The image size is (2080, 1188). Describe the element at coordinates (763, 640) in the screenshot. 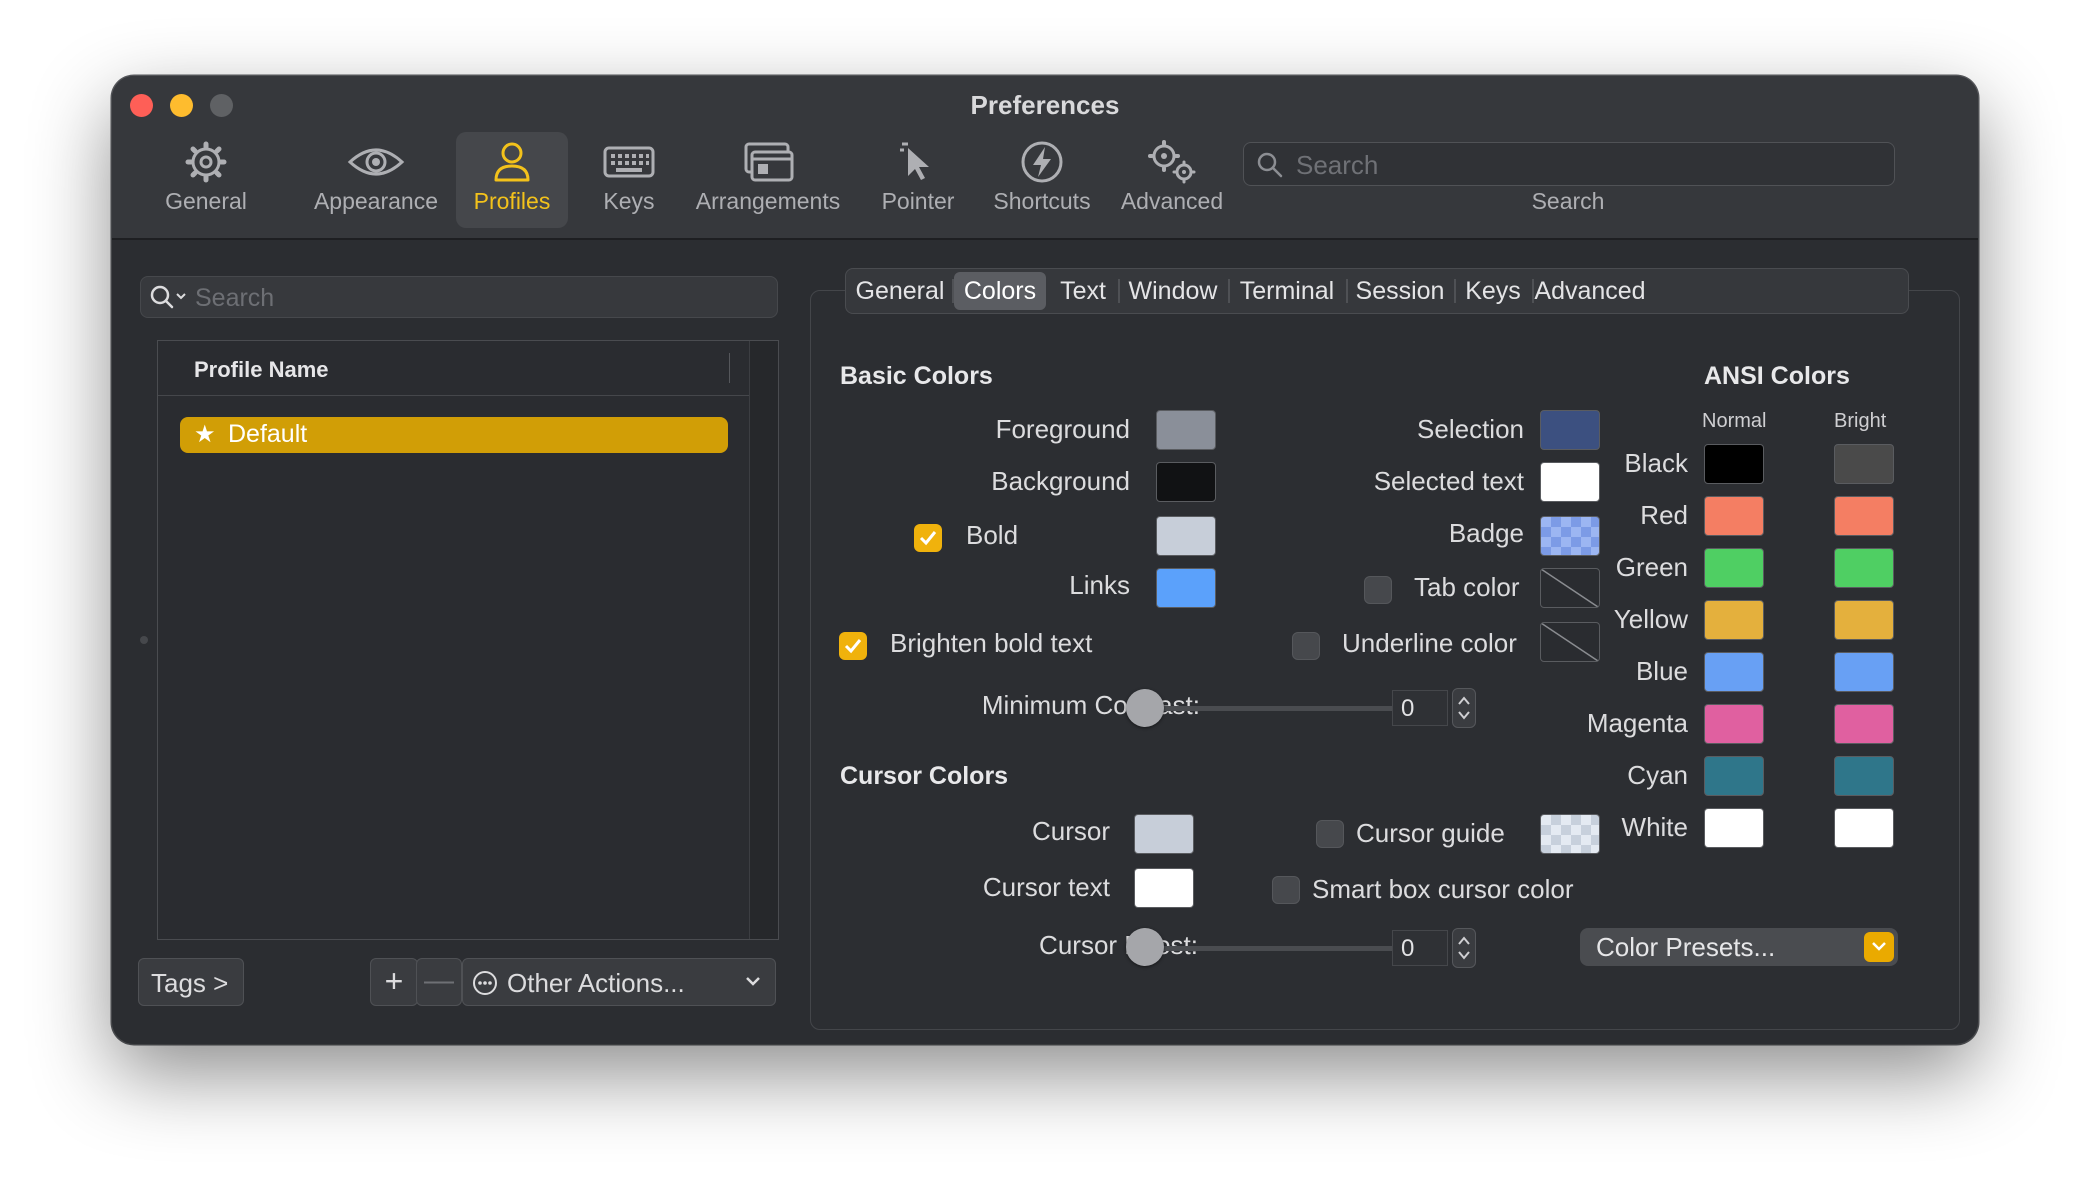

I see `profile-table-scrollbar` at that location.